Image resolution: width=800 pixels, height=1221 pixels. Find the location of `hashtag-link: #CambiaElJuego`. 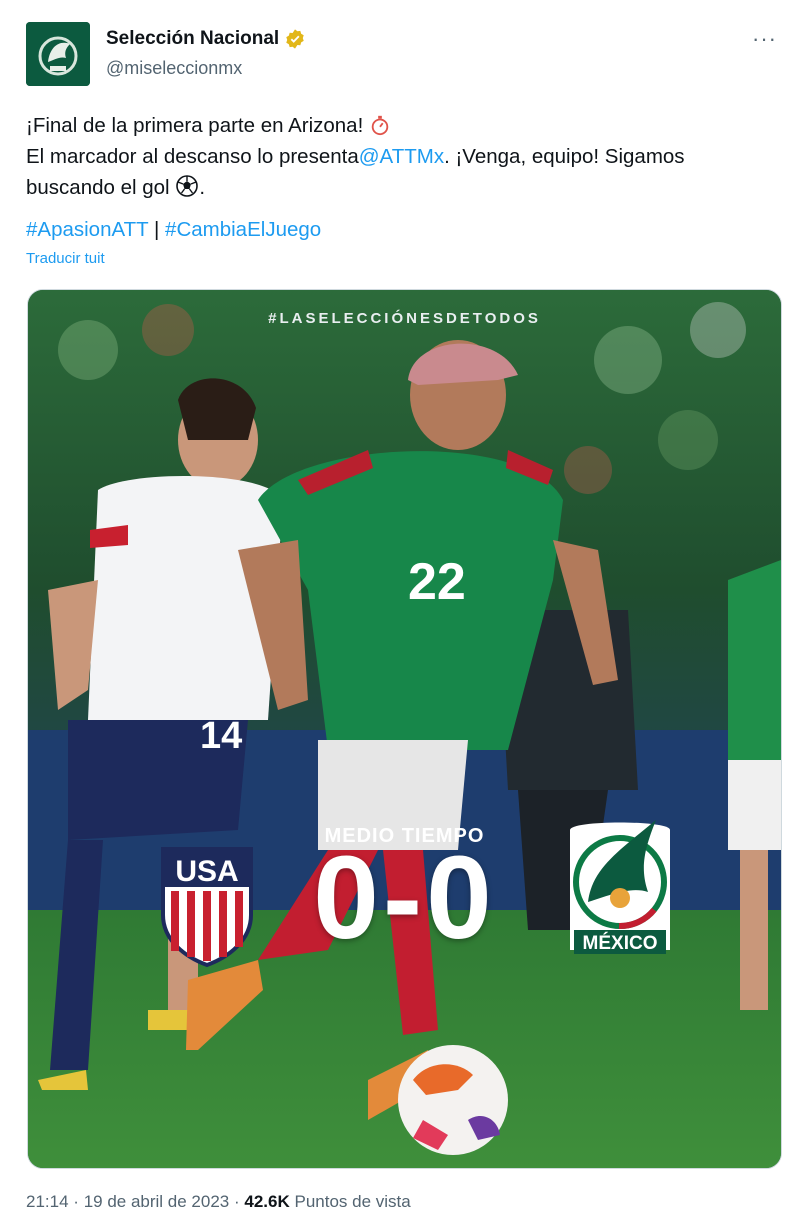

hashtag-link: #CambiaElJuego is located at coordinates (243, 229).